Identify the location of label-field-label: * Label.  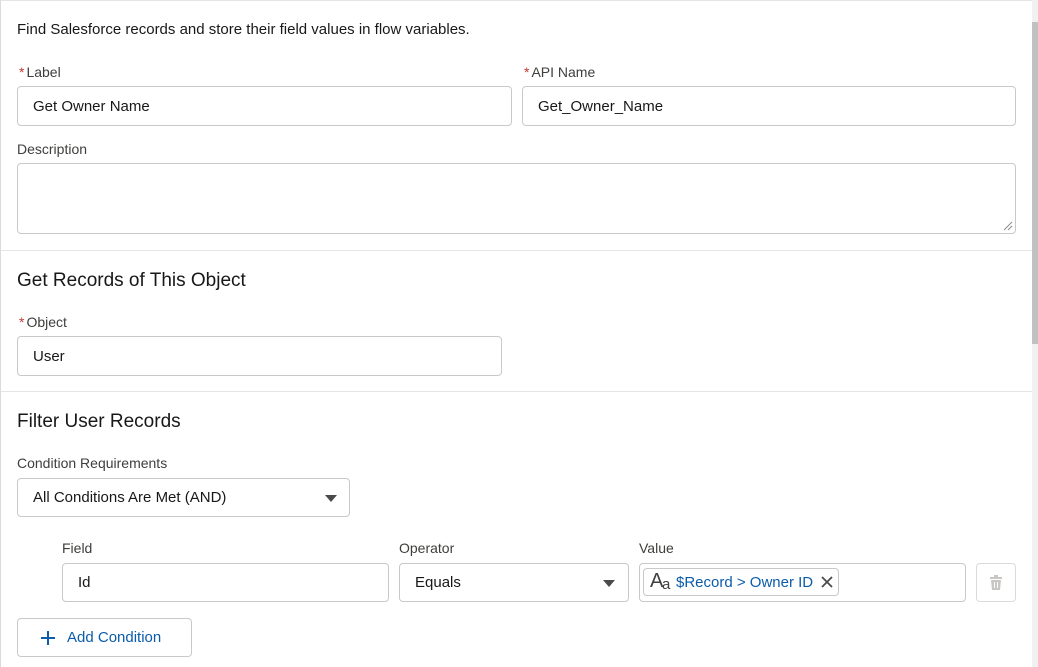
(40, 72).